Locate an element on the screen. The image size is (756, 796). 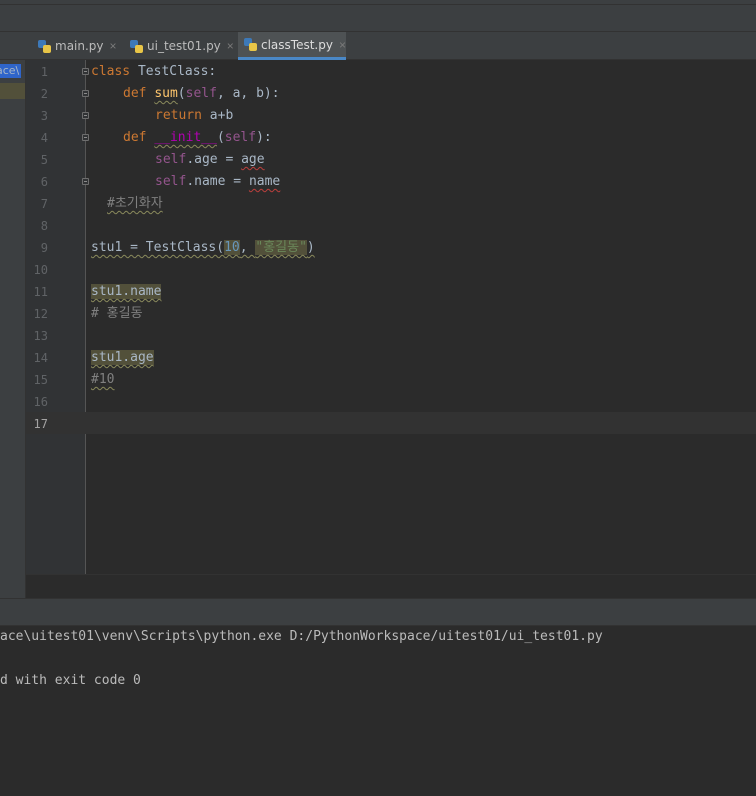
code-line-11: stu1.name is located at coordinates (126, 292).